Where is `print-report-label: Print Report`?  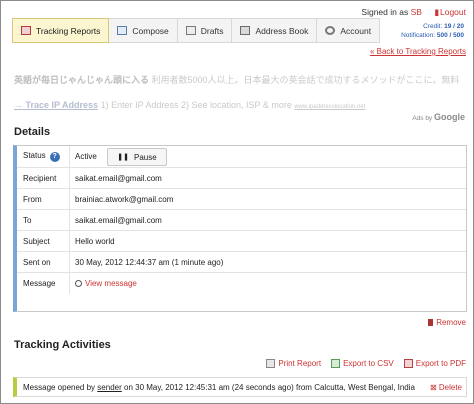 print-report-label: Print Report is located at coordinates (300, 363).